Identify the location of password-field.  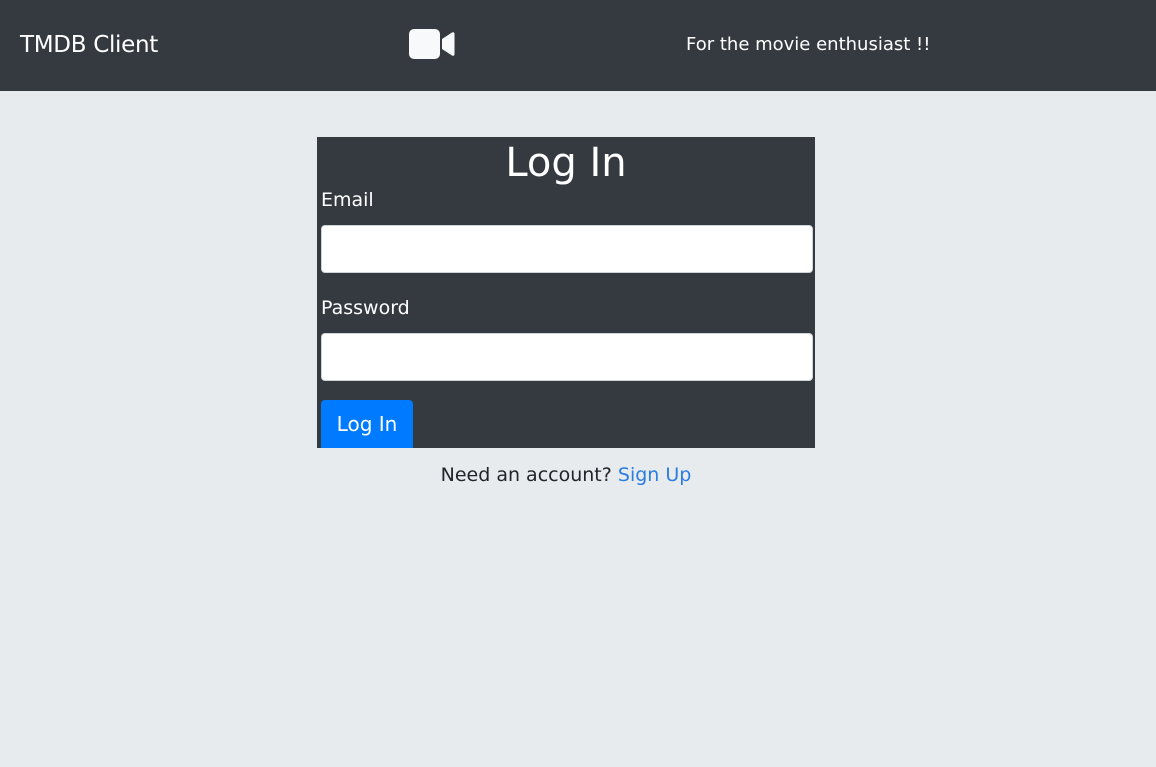
(567, 357).